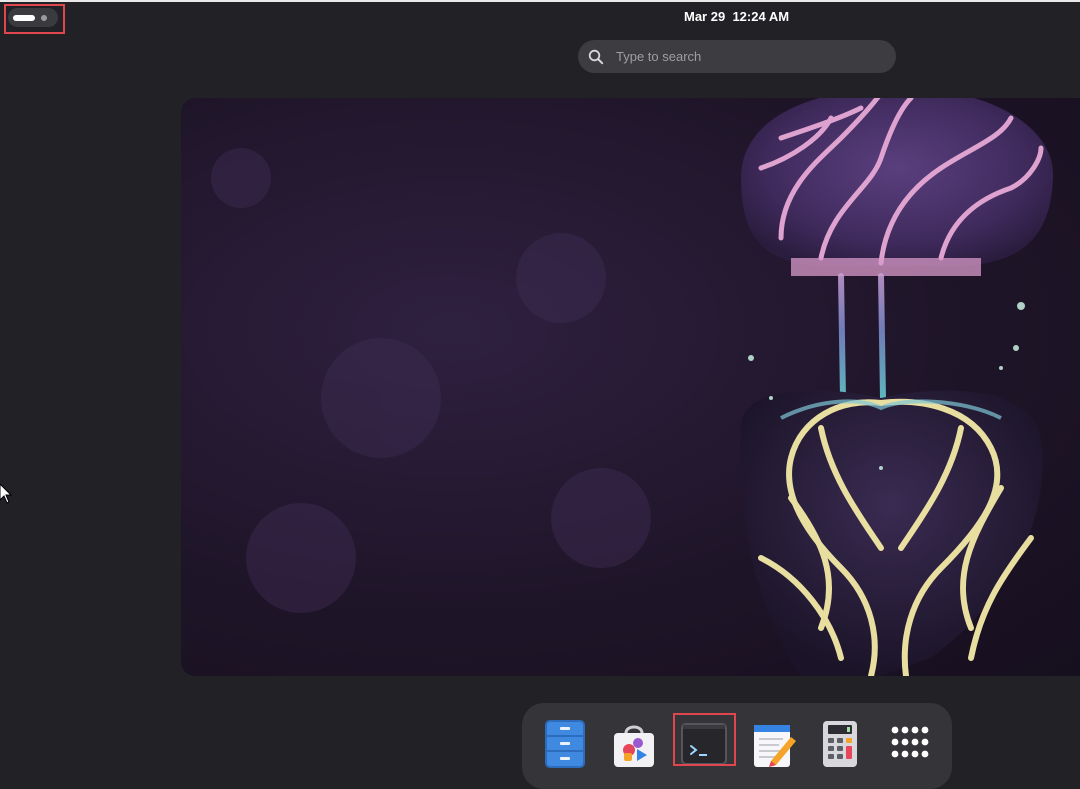 The height and width of the screenshot is (789, 1080). What do you see at coordinates (6, 496) in the screenshot?
I see `mouse-cursor-icon` at bounding box center [6, 496].